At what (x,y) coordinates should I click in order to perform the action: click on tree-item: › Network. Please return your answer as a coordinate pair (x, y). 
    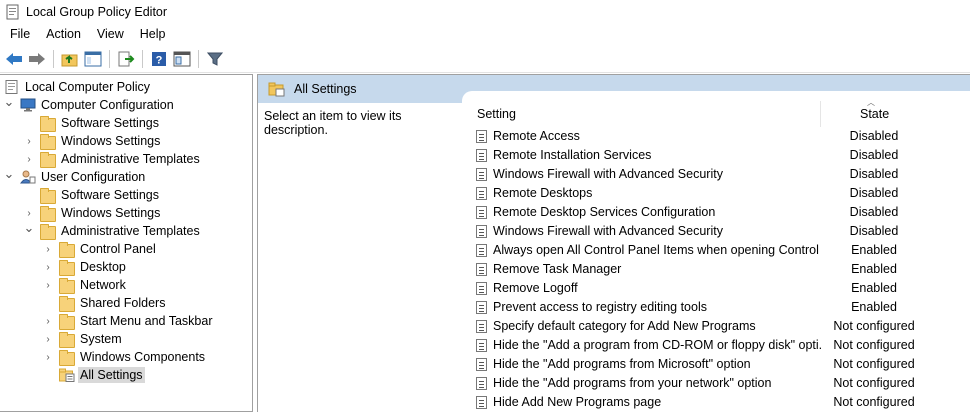
    Looking at the image, I should click on (84, 285).